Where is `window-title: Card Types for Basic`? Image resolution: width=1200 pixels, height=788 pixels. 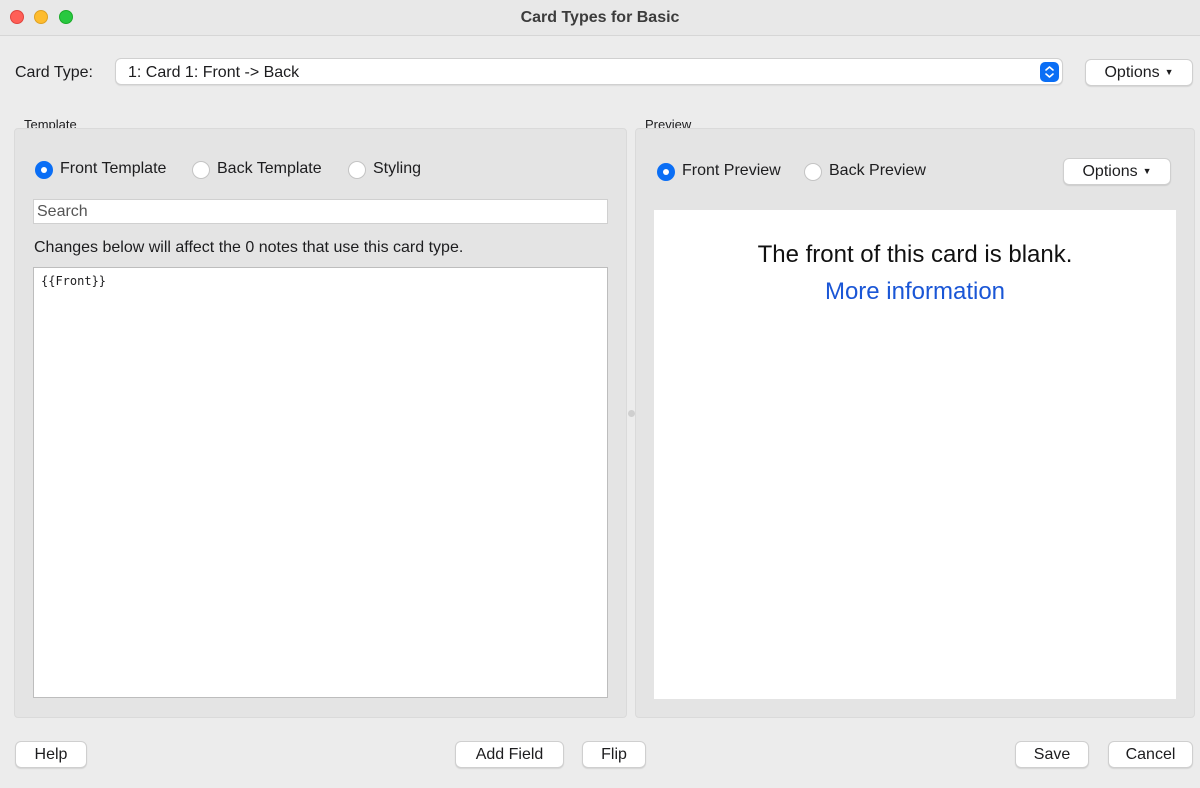 window-title: Card Types for Basic is located at coordinates (600, 17).